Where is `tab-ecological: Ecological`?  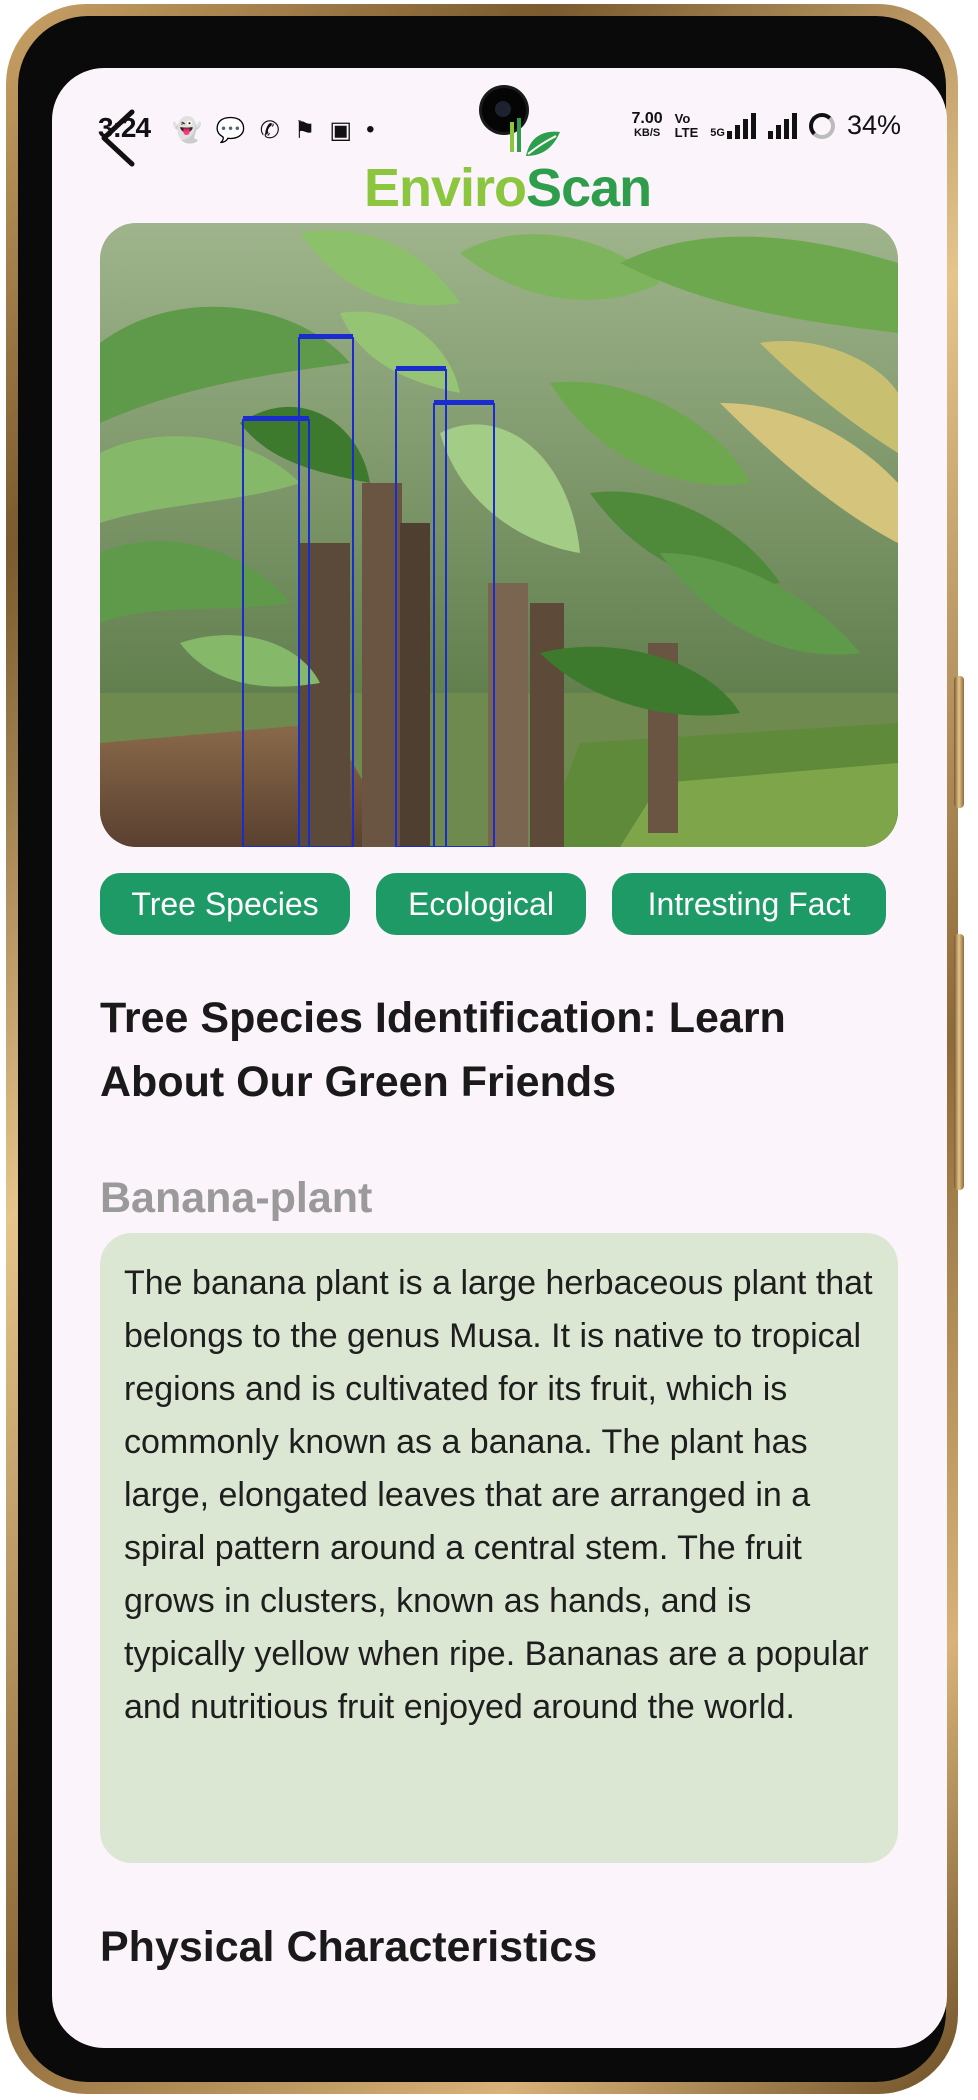 tab-ecological: Ecological is located at coordinates (481, 904).